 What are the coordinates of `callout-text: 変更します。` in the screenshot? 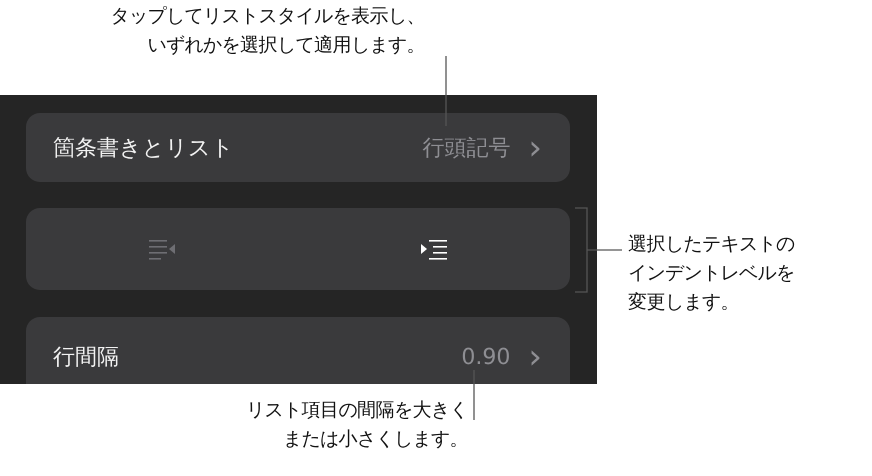 It's located at (683, 302).